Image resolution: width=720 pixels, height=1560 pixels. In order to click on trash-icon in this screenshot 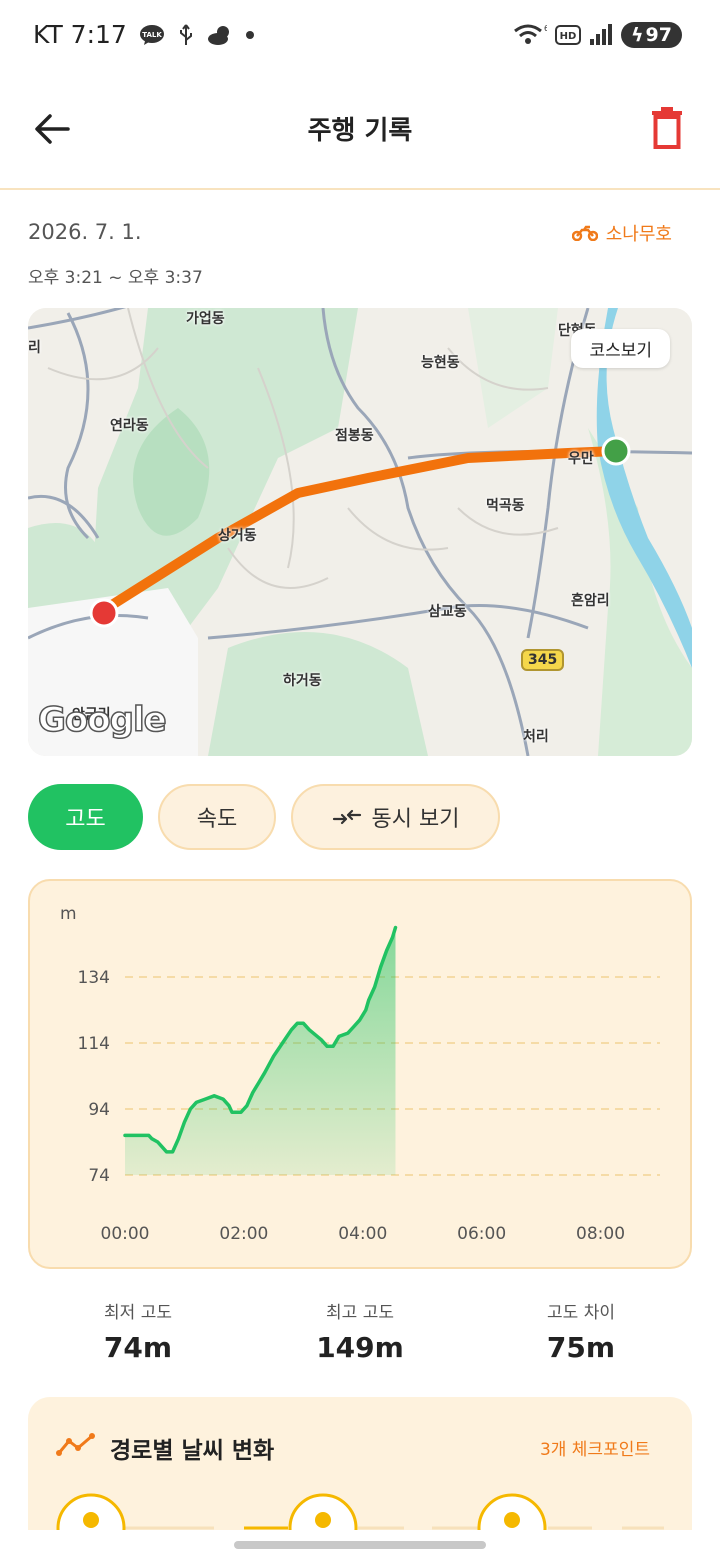, I will do `click(667, 128)`.